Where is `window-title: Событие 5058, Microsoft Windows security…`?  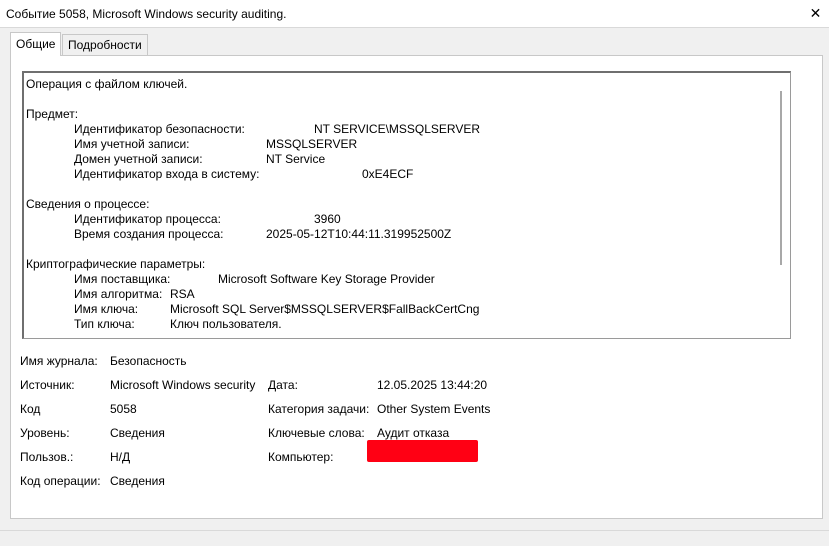
window-title: Событие 5058, Microsoft Windows security… is located at coordinates (146, 14).